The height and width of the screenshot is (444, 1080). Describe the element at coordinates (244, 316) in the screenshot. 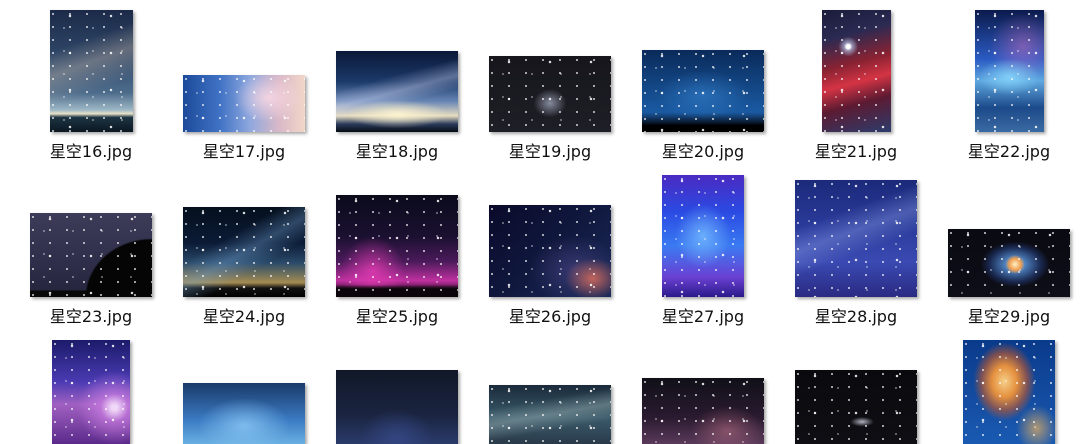

I see `file-name-label: 星空24.jpg` at that location.